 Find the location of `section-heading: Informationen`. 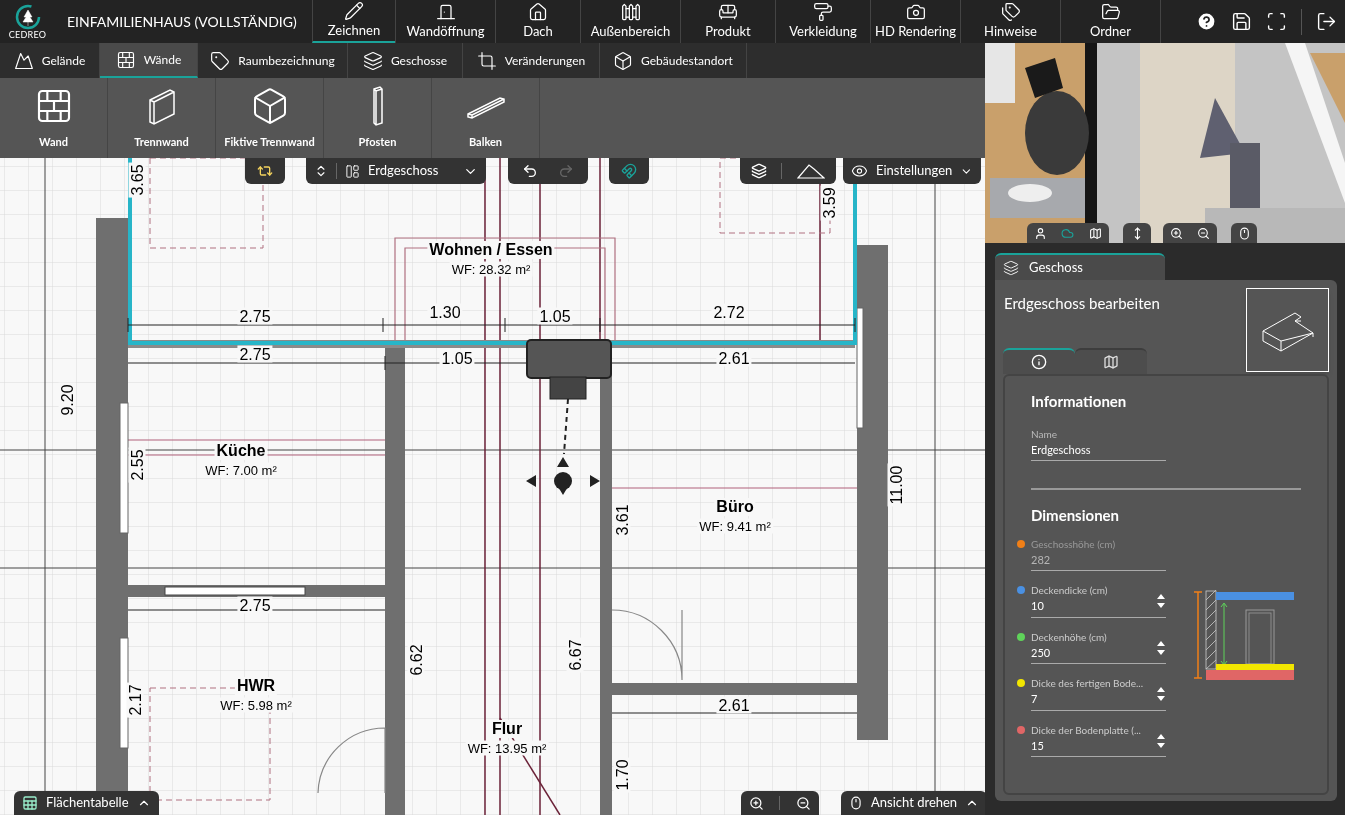

section-heading: Informationen is located at coordinates (1079, 401).